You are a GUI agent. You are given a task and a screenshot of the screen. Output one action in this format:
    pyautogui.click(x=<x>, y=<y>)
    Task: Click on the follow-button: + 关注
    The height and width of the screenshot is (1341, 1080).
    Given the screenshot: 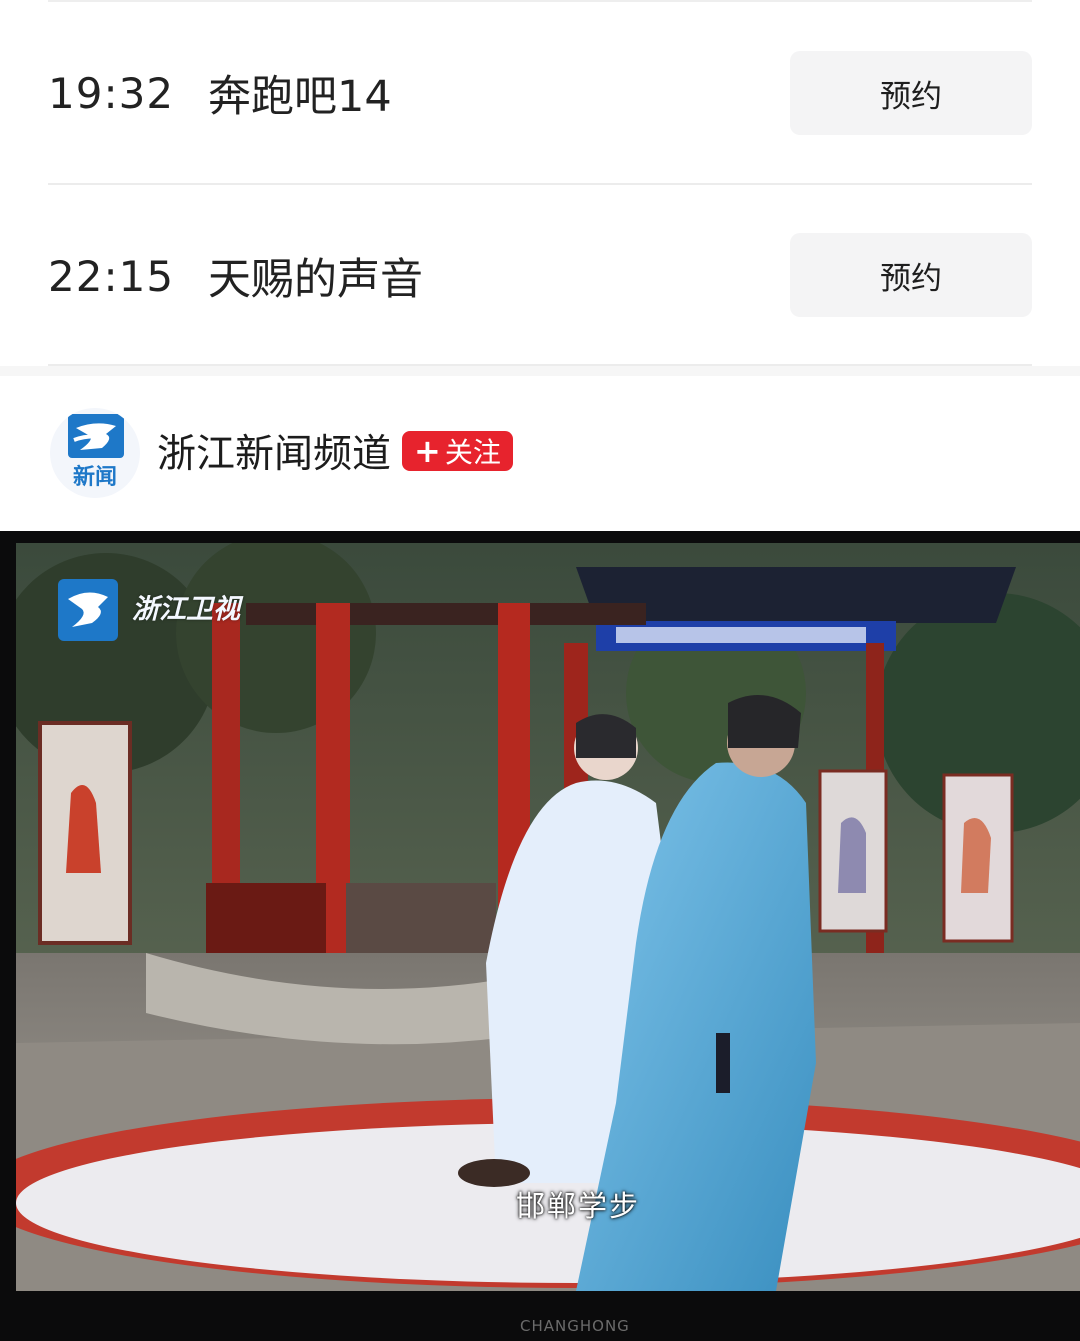 What is the action you would take?
    pyautogui.click(x=457, y=451)
    